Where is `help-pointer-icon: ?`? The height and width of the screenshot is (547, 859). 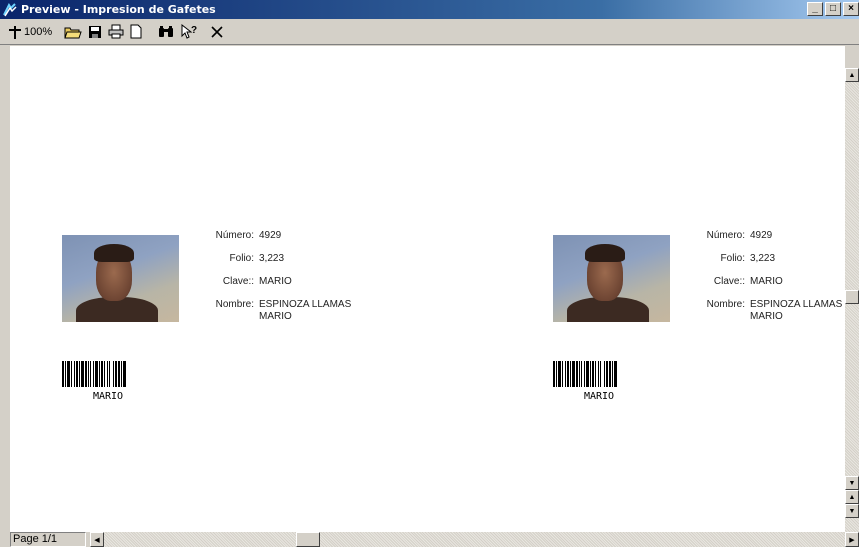 help-pointer-icon: ? is located at coordinates (189, 31).